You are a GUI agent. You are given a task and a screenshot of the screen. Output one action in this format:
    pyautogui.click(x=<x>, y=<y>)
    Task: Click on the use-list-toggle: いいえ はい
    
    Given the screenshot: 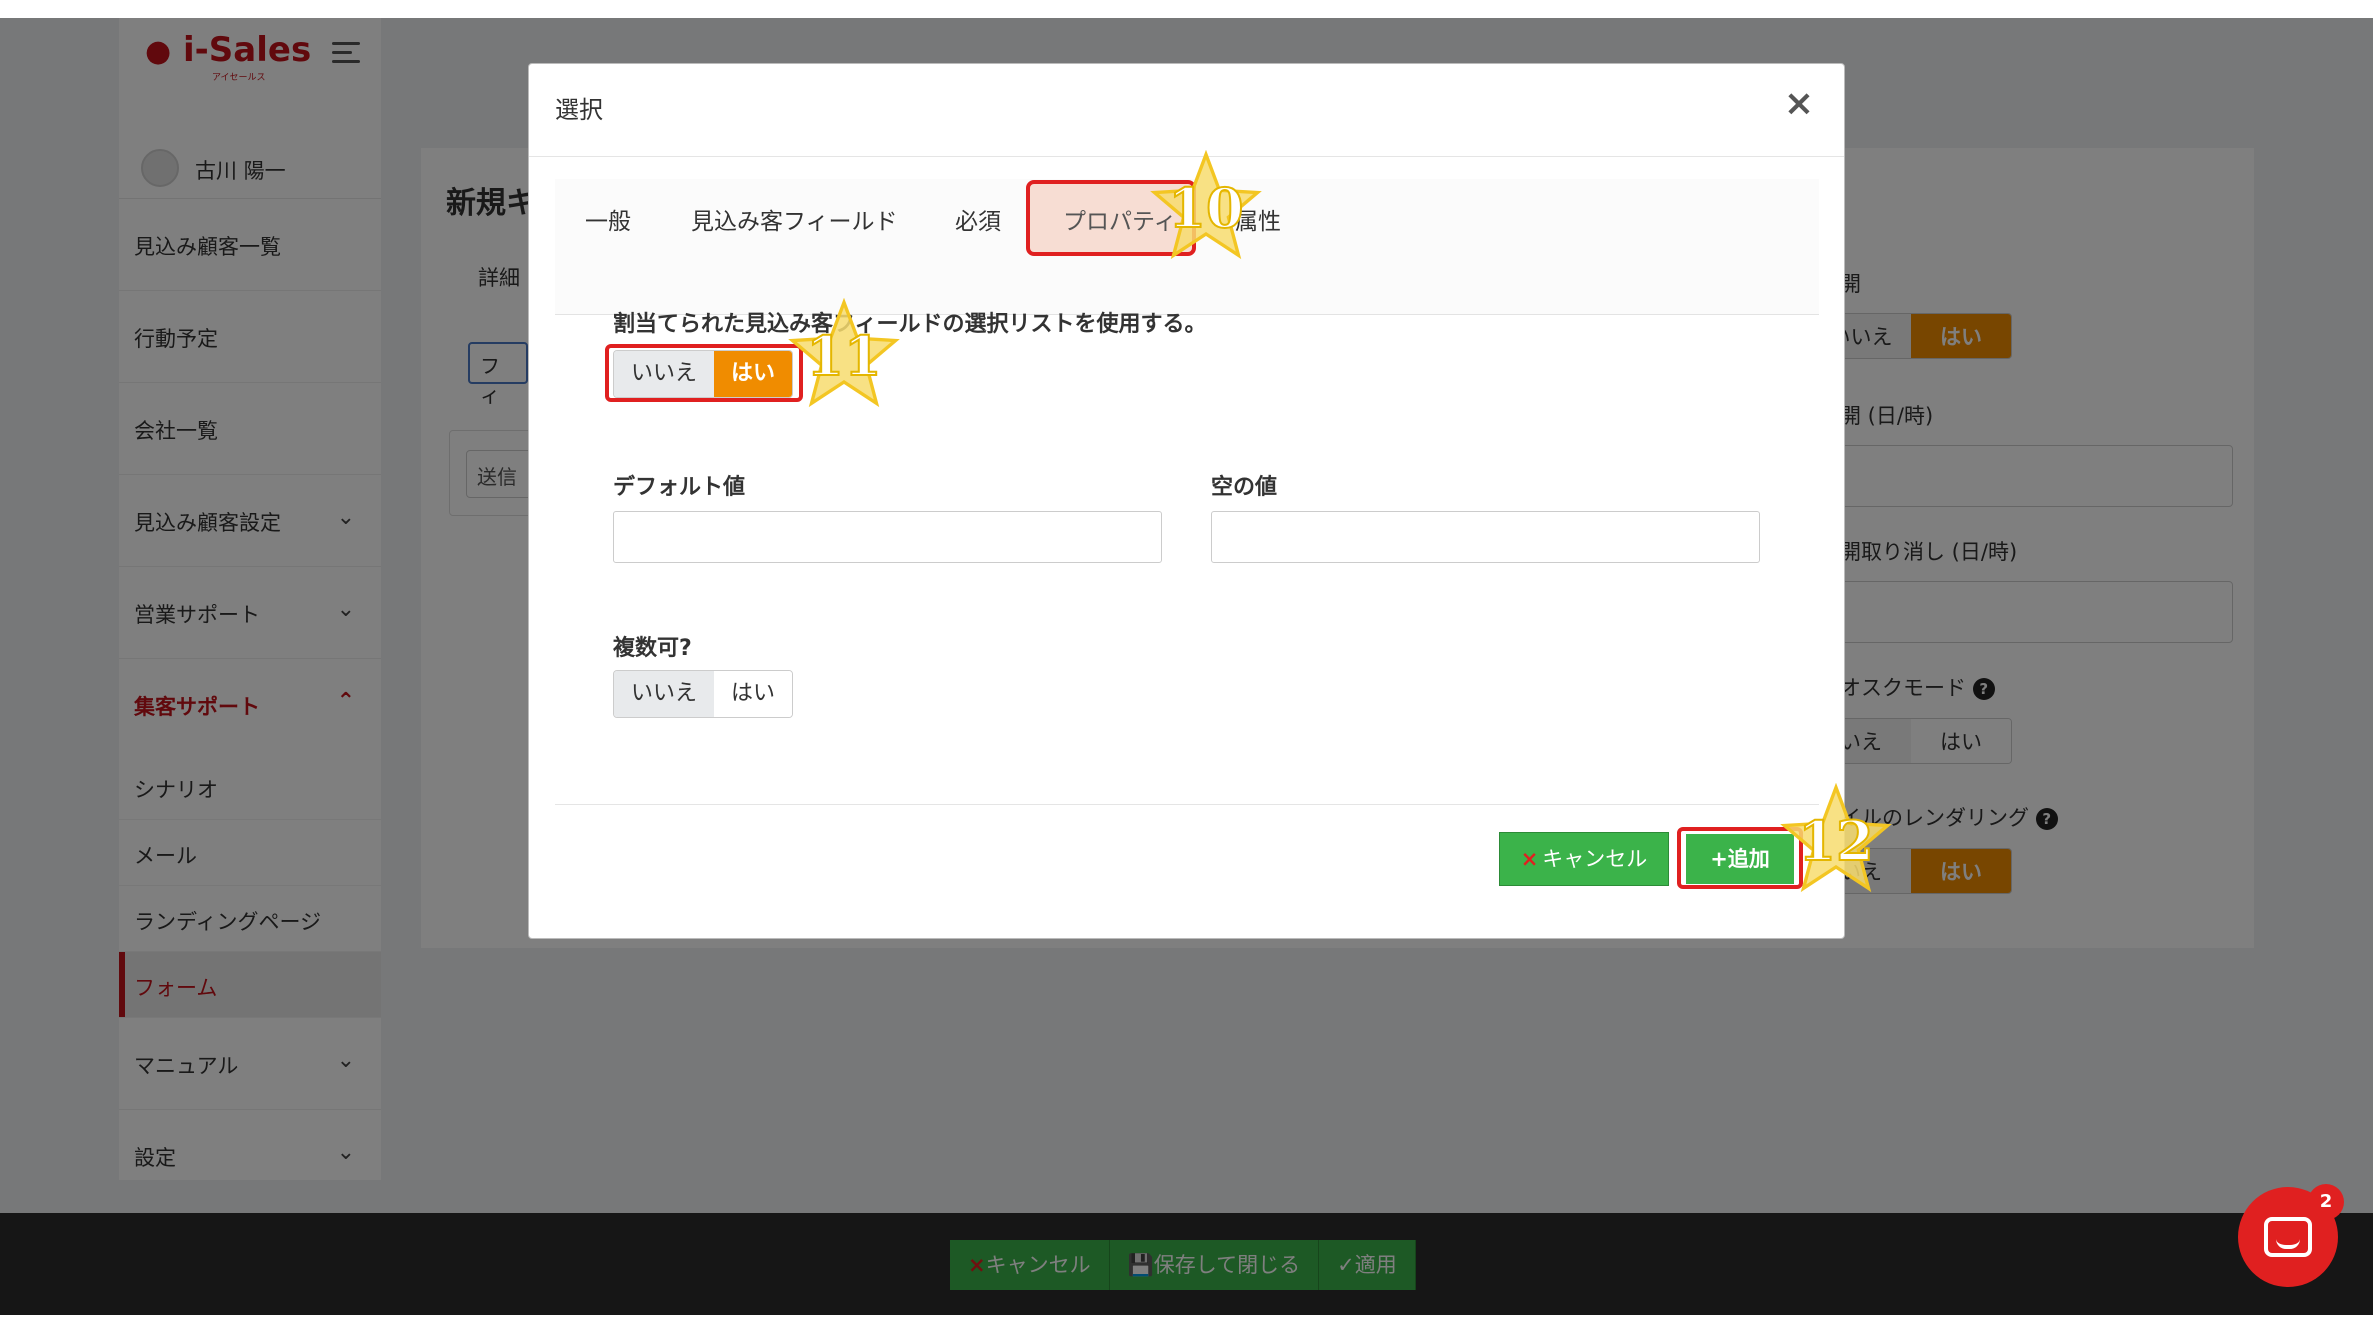 What is the action you would take?
    pyautogui.click(x=703, y=374)
    